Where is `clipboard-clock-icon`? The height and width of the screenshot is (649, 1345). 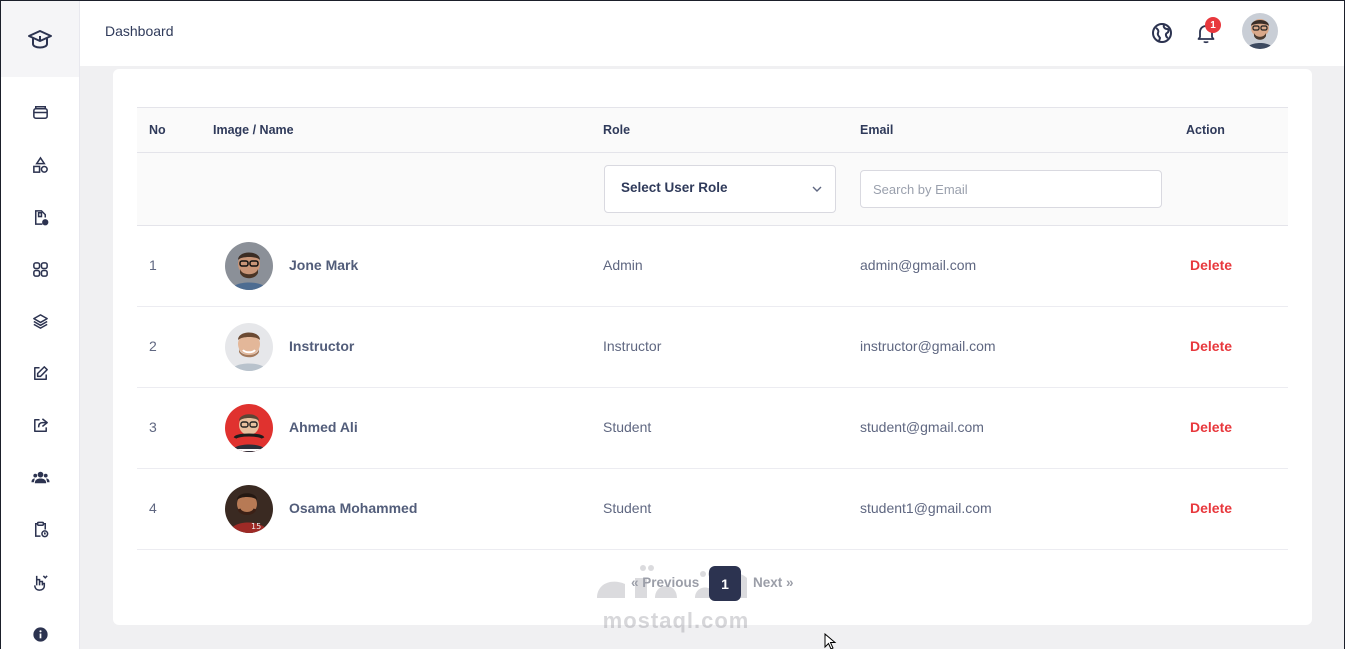
clipboard-clock-icon is located at coordinates (41, 529).